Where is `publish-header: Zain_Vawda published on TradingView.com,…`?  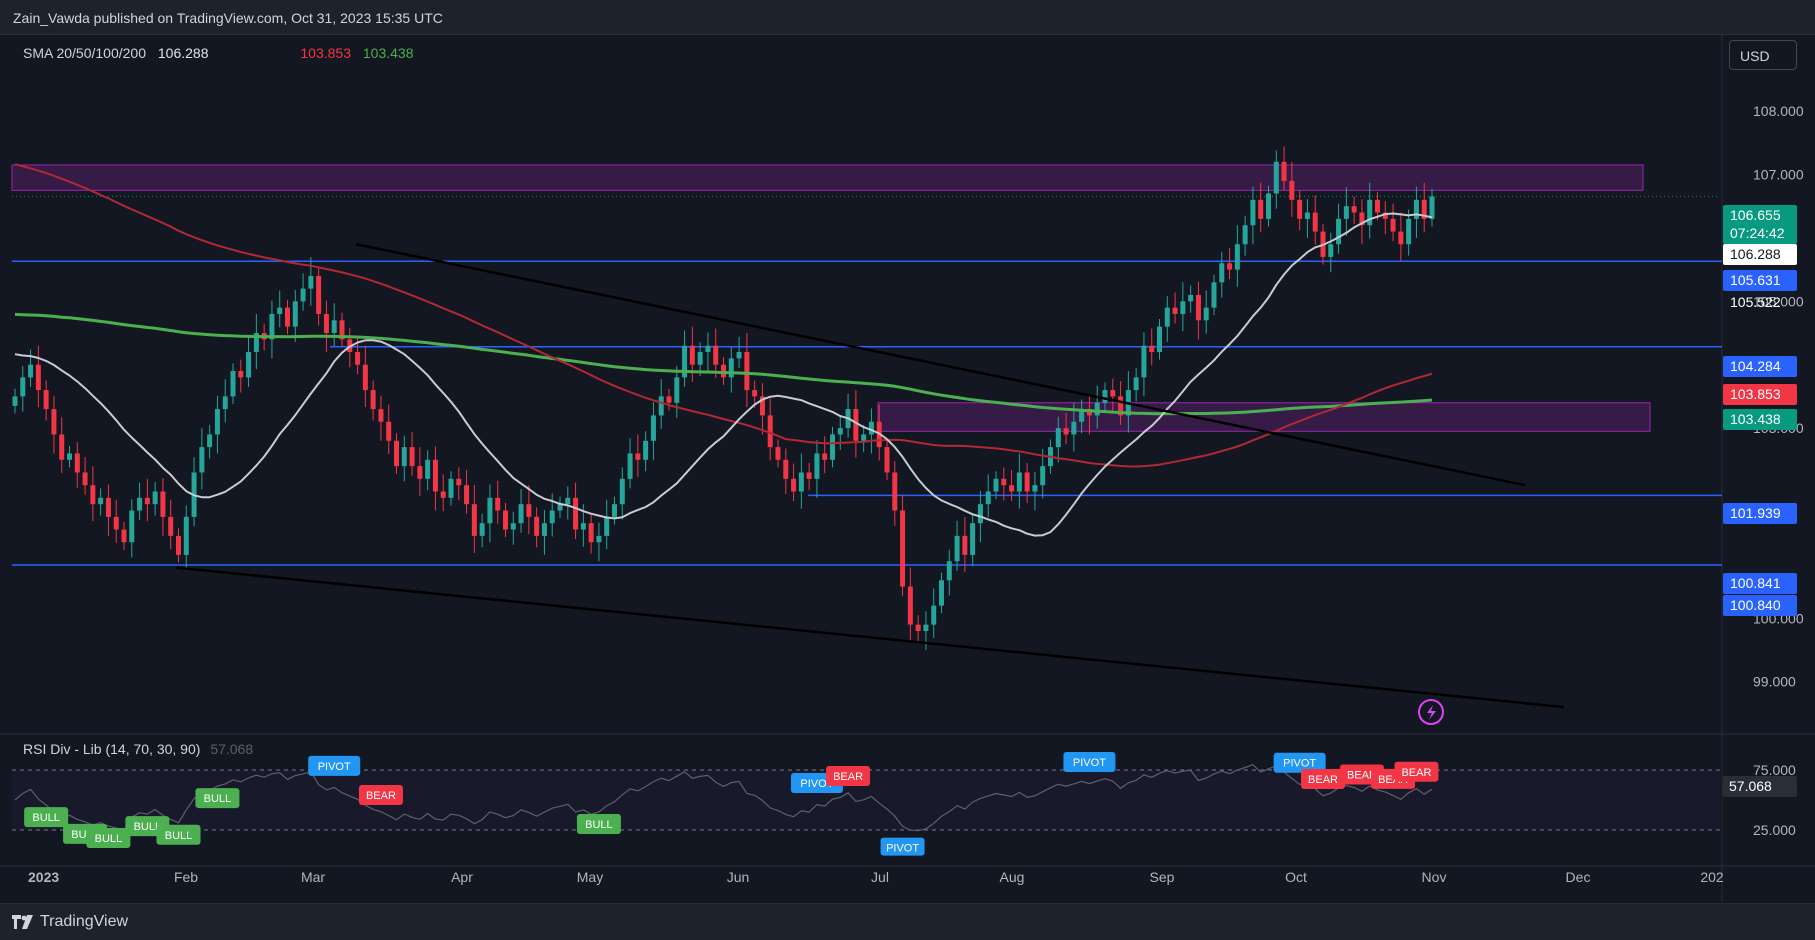 publish-header: Zain_Vawda published on TradingView.com,… is located at coordinates (907, 17).